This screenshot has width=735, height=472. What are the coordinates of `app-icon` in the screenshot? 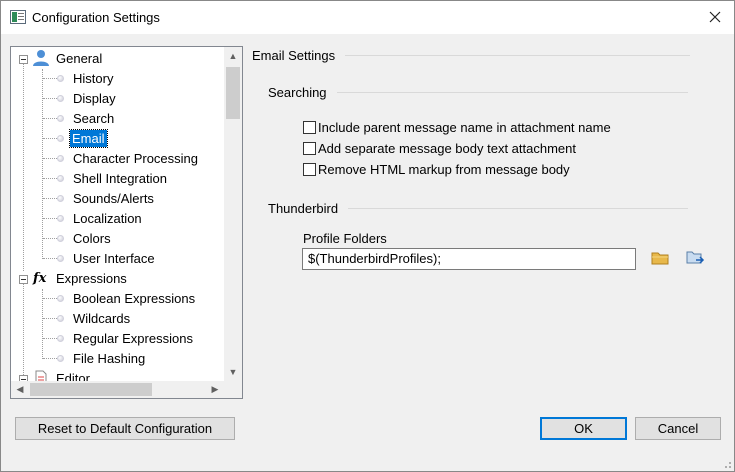 It's located at (18, 17).